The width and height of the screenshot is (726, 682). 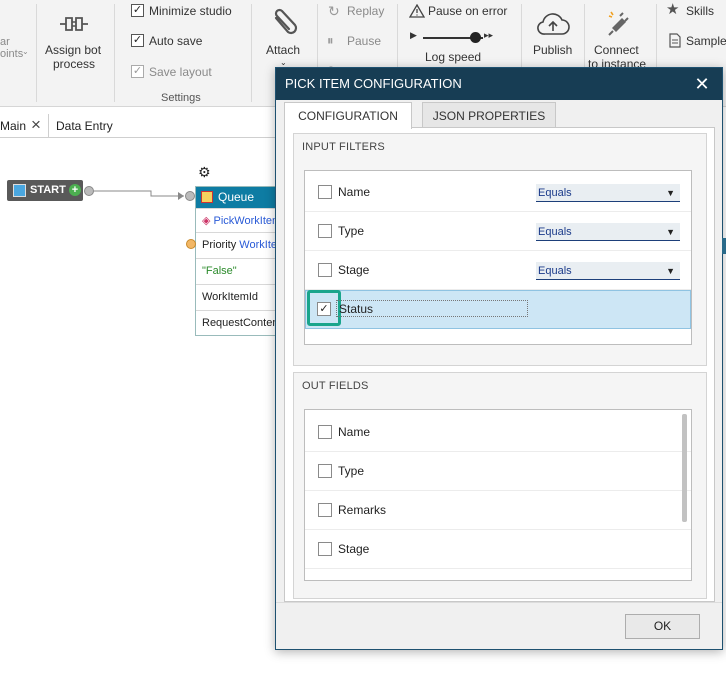 What do you see at coordinates (498, 471) in the screenshot?
I see `out-field-row-type: Type` at bounding box center [498, 471].